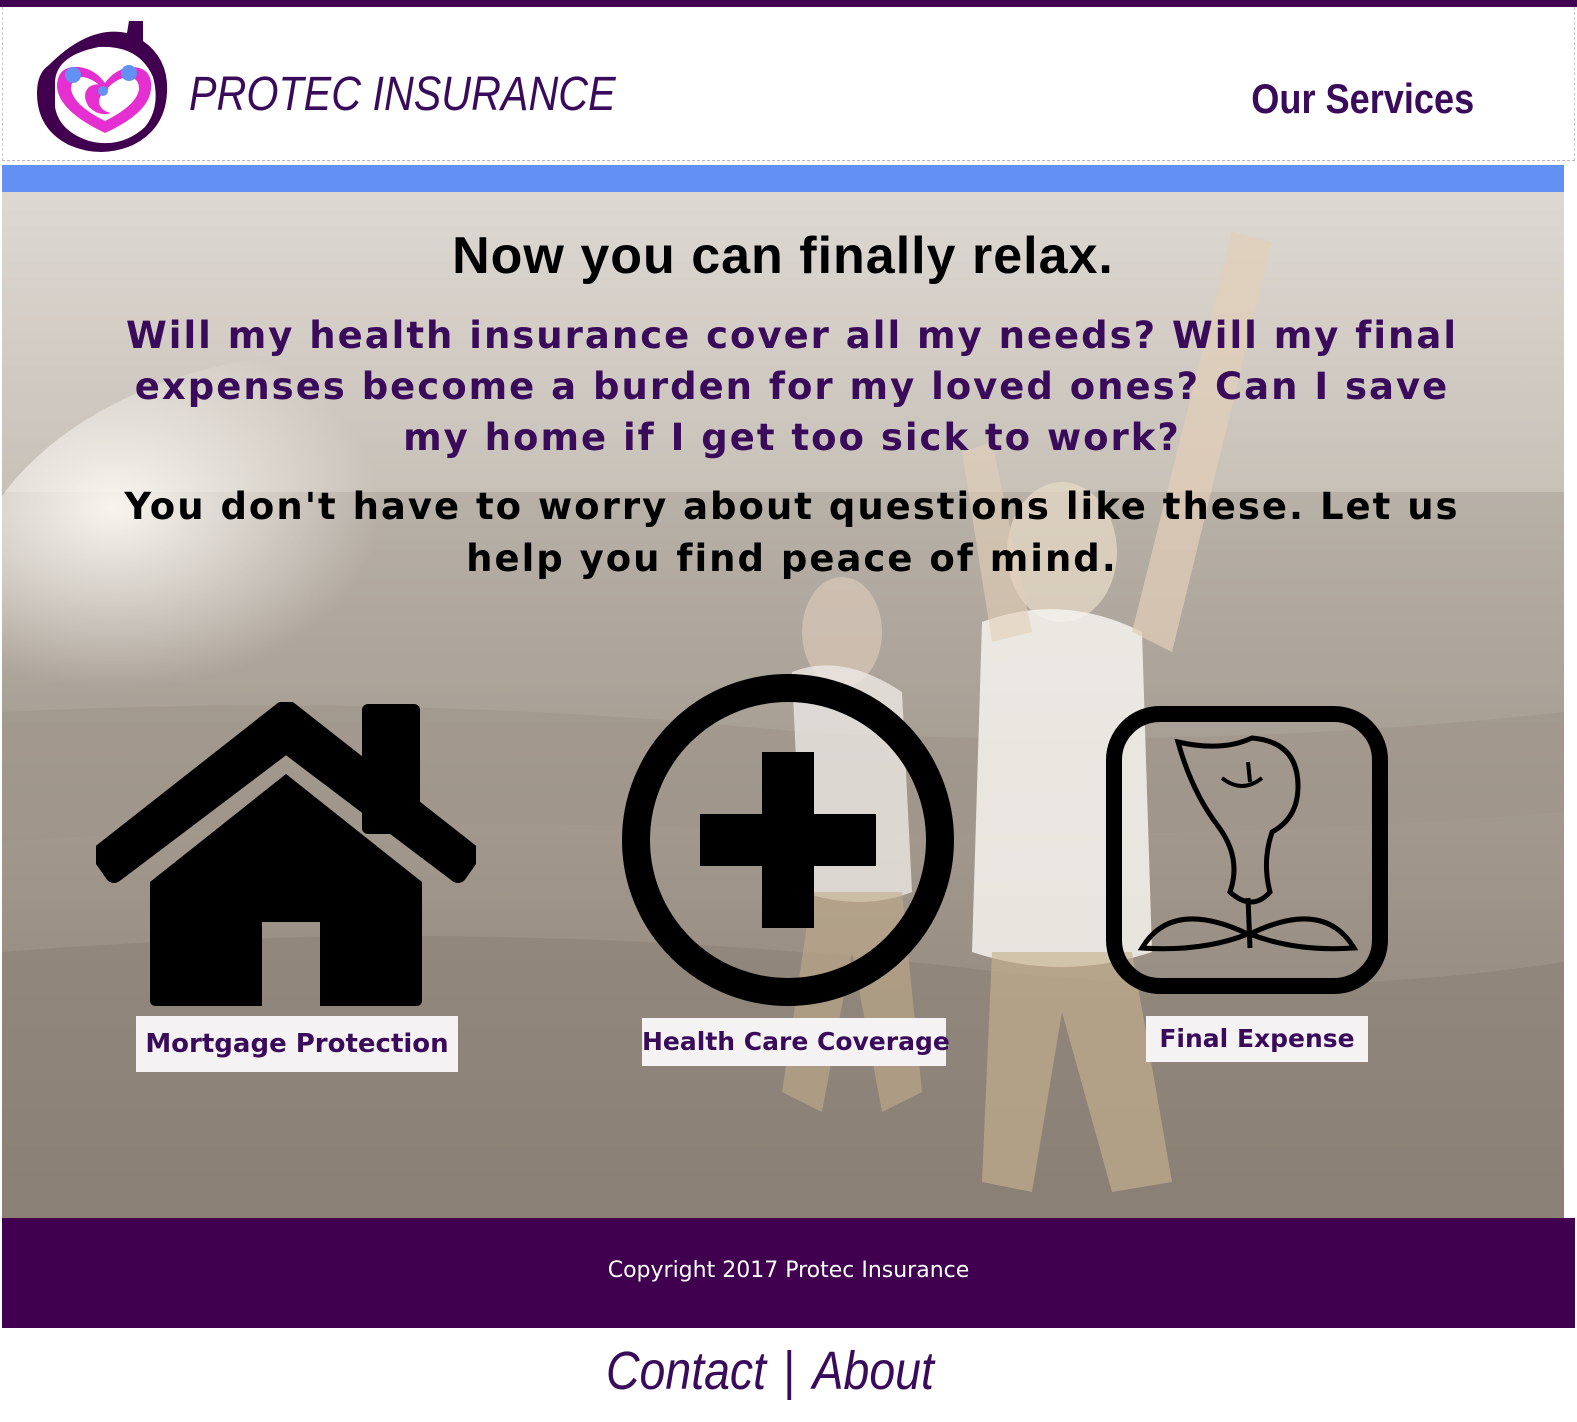 The image size is (1577, 1422). What do you see at coordinates (286, 854) in the screenshot?
I see `house-icon` at bounding box center [286, 854].